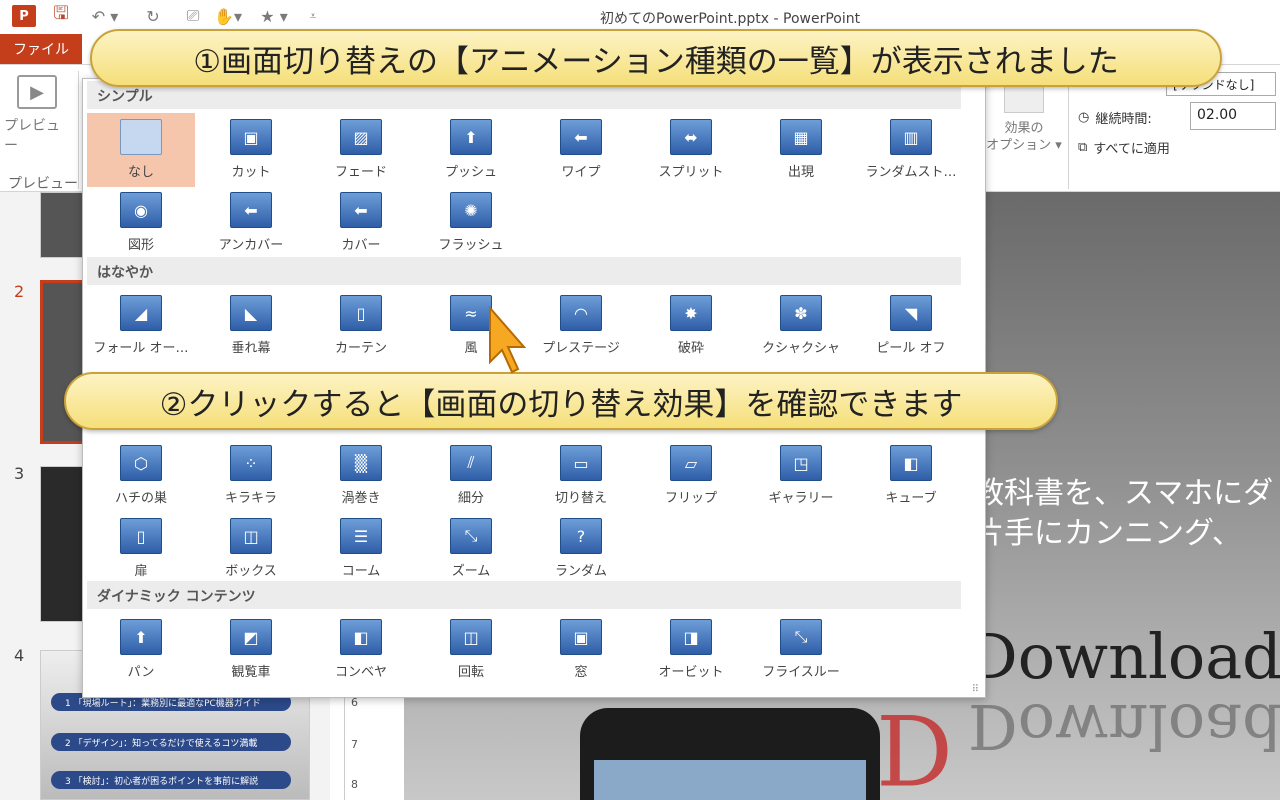 This screenshot has height=800, width=1280. What do you see at coordinates (313, 16) in the screenshot?
I see `customize-qat-icon: ⩡` at bounding box center [313, 16].